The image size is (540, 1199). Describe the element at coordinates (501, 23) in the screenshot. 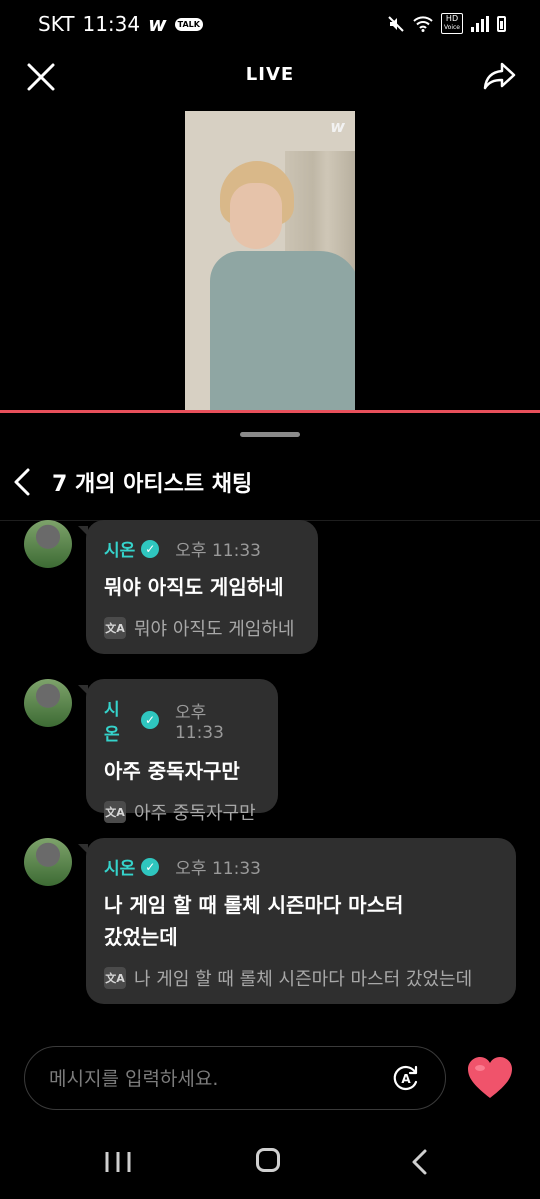

I see `battery-icon` at that location.